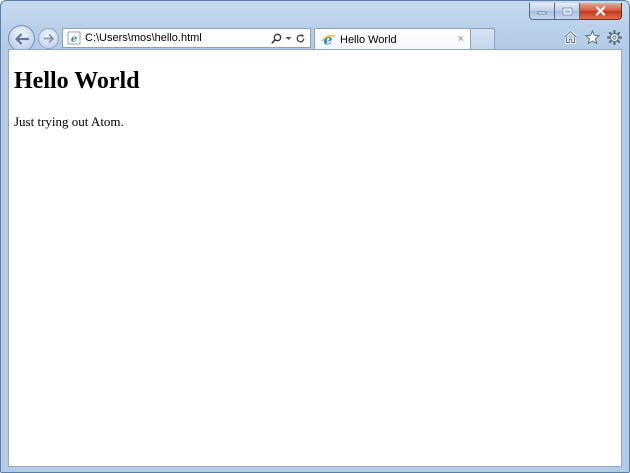 Image resolution: width=630 pixels, height=473 pixels. Describe the element at coordinates (614, 37) in the screenshot. I see `settings-gear-icon` at that location.